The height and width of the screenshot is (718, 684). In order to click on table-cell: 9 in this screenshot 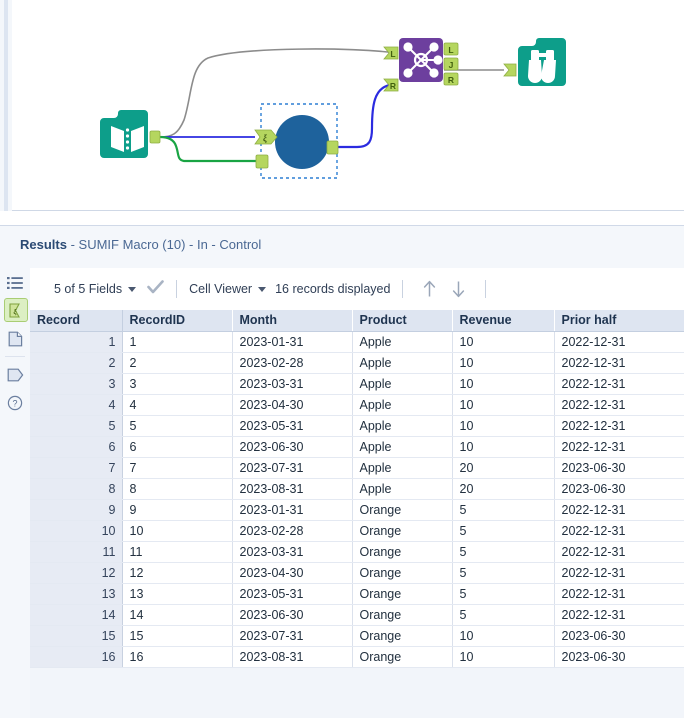, I will do `click(177, 510)`.